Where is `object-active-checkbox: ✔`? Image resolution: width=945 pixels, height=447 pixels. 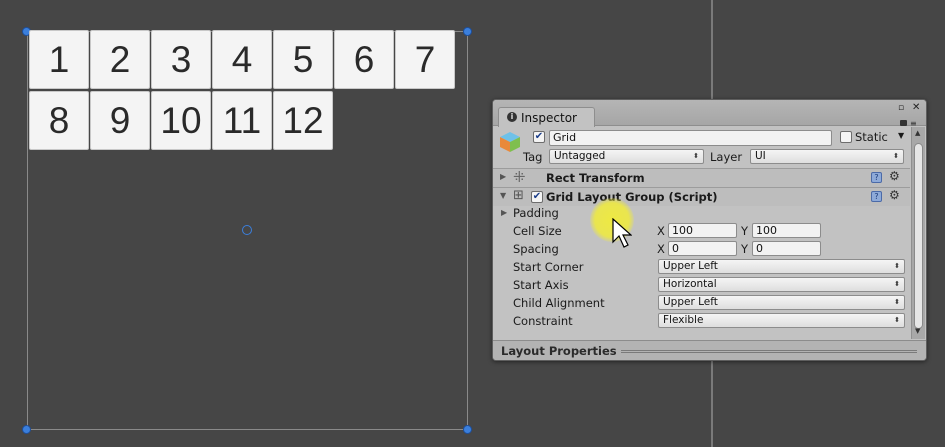
object-active-checkbox: ✔ is located at coordinates (539, 137).